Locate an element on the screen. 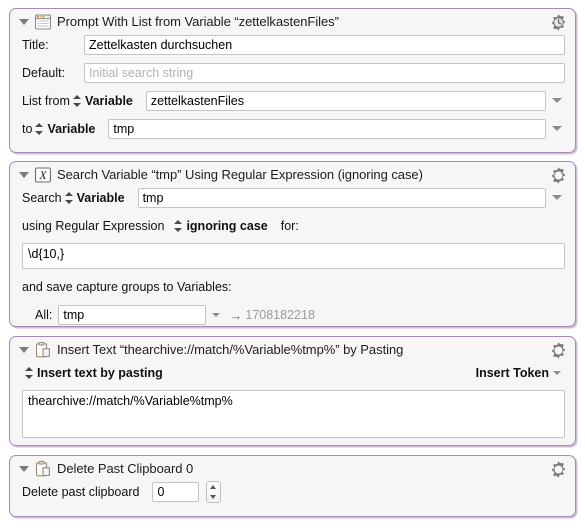  to-source-popup: Variable is located at coordinates (71, 129).